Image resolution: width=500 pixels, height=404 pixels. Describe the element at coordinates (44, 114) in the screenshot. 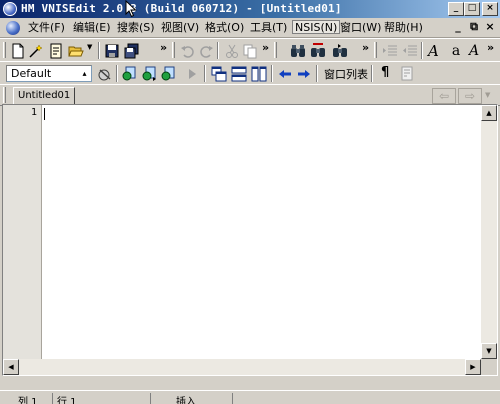

I see `text-caret` at that location.